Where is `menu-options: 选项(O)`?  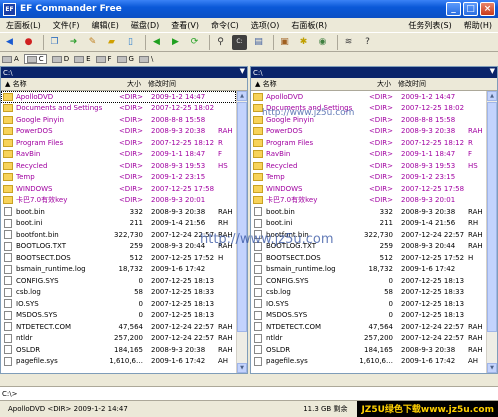 menu-options: 选项(O) is located at coordinates (265, 25).